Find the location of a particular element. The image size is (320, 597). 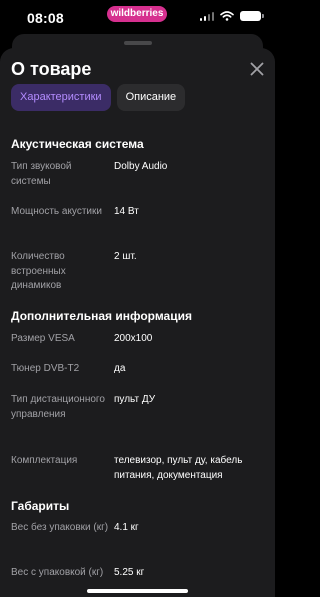

spec-label: Количество встроенных динамиков is located at coordinates (38, 271).